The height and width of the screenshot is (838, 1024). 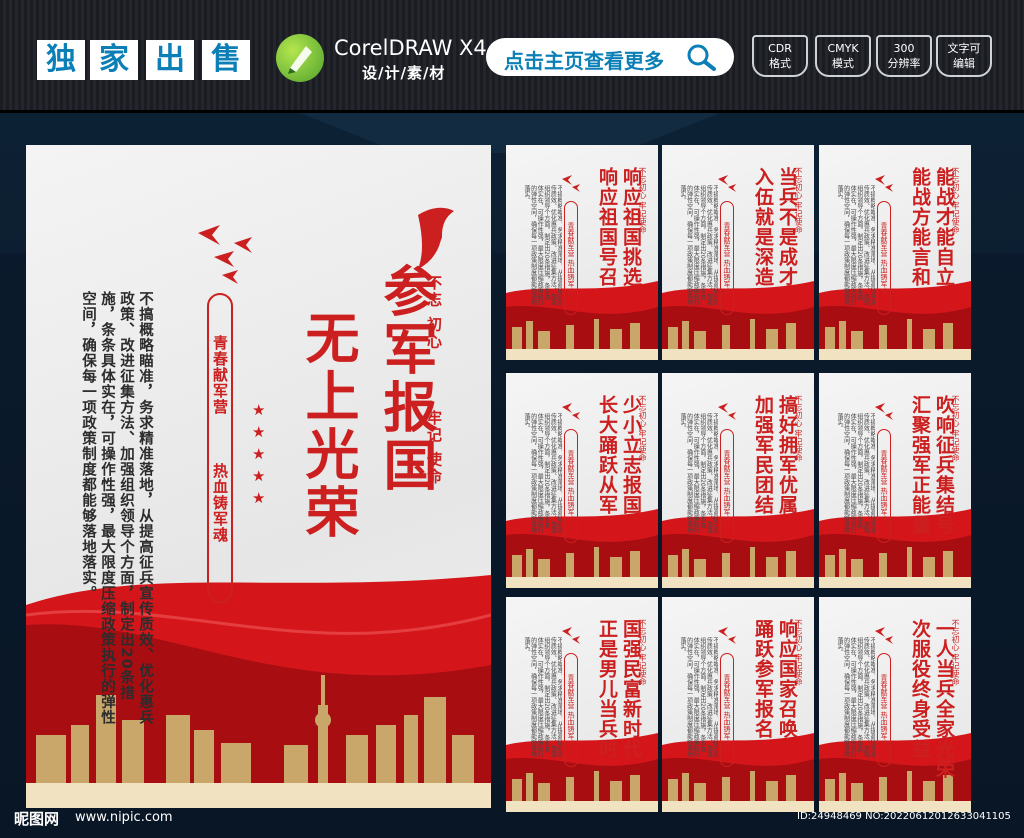 What do you see at coordinates (763, 227) in the screenshot?
I see `poster-title-line2: 入伍就是深造` at bounding box center [763, 227].